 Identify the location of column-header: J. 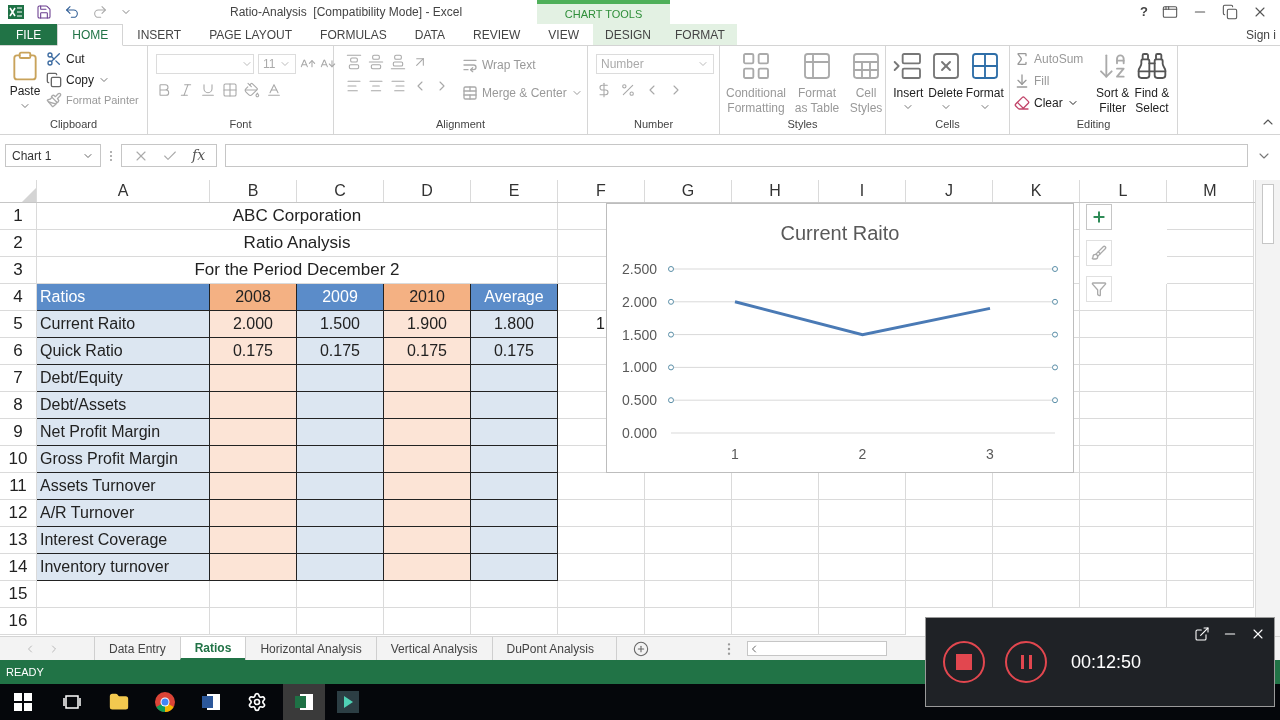
(949, 191).